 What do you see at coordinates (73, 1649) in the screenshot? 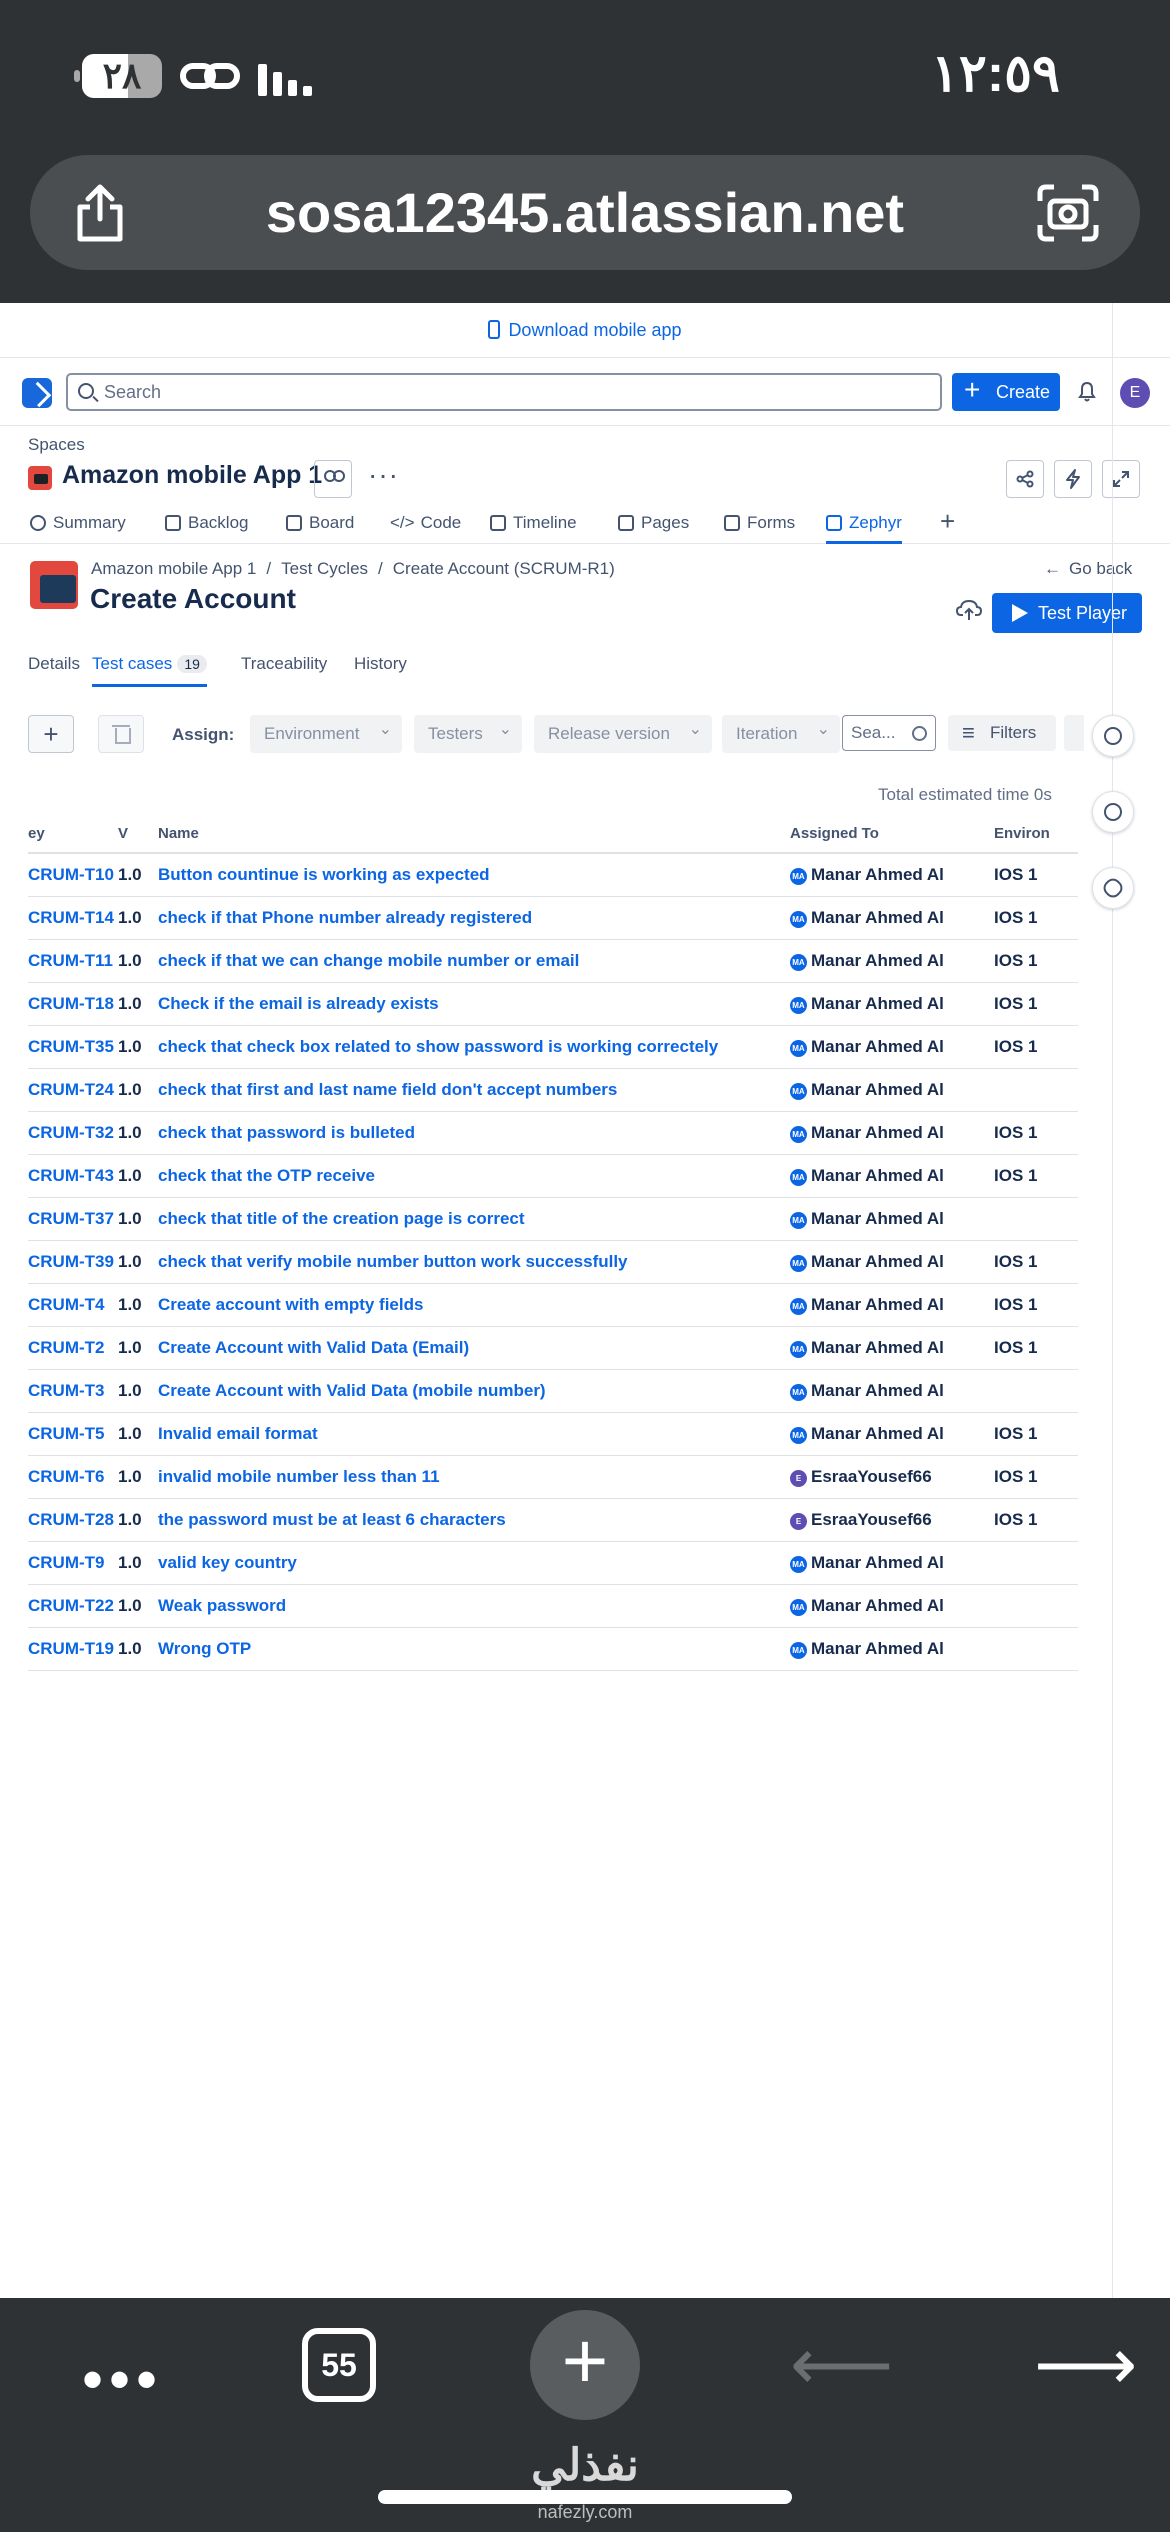
I see `test-case-key-link: CRUM-T19` at bounding box center [73, 1649].